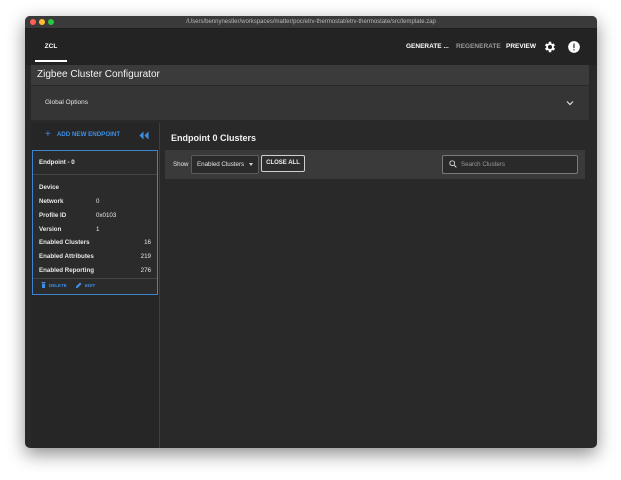 Image resolution: width=621 pixels, height=480 pixels. I want to click on endpoint-row-network: Network 0, so click(95, 202).